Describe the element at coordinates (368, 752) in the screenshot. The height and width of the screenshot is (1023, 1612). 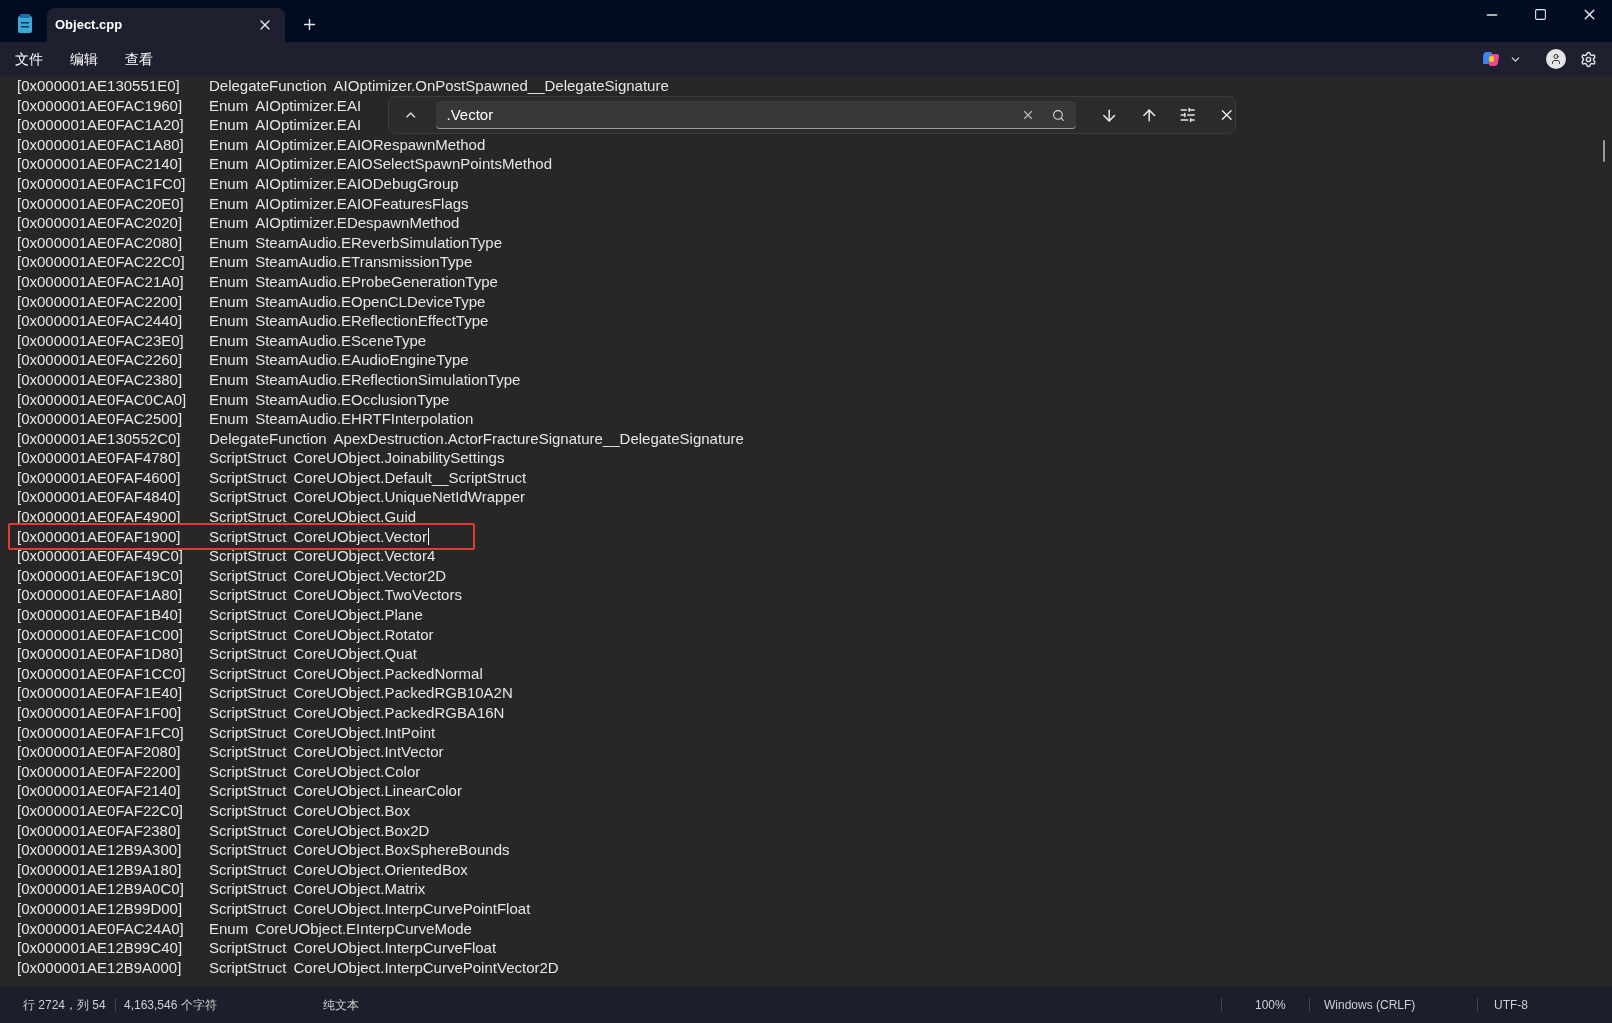
I see `symbol-text: CoreUObject.IntVector` at that location.